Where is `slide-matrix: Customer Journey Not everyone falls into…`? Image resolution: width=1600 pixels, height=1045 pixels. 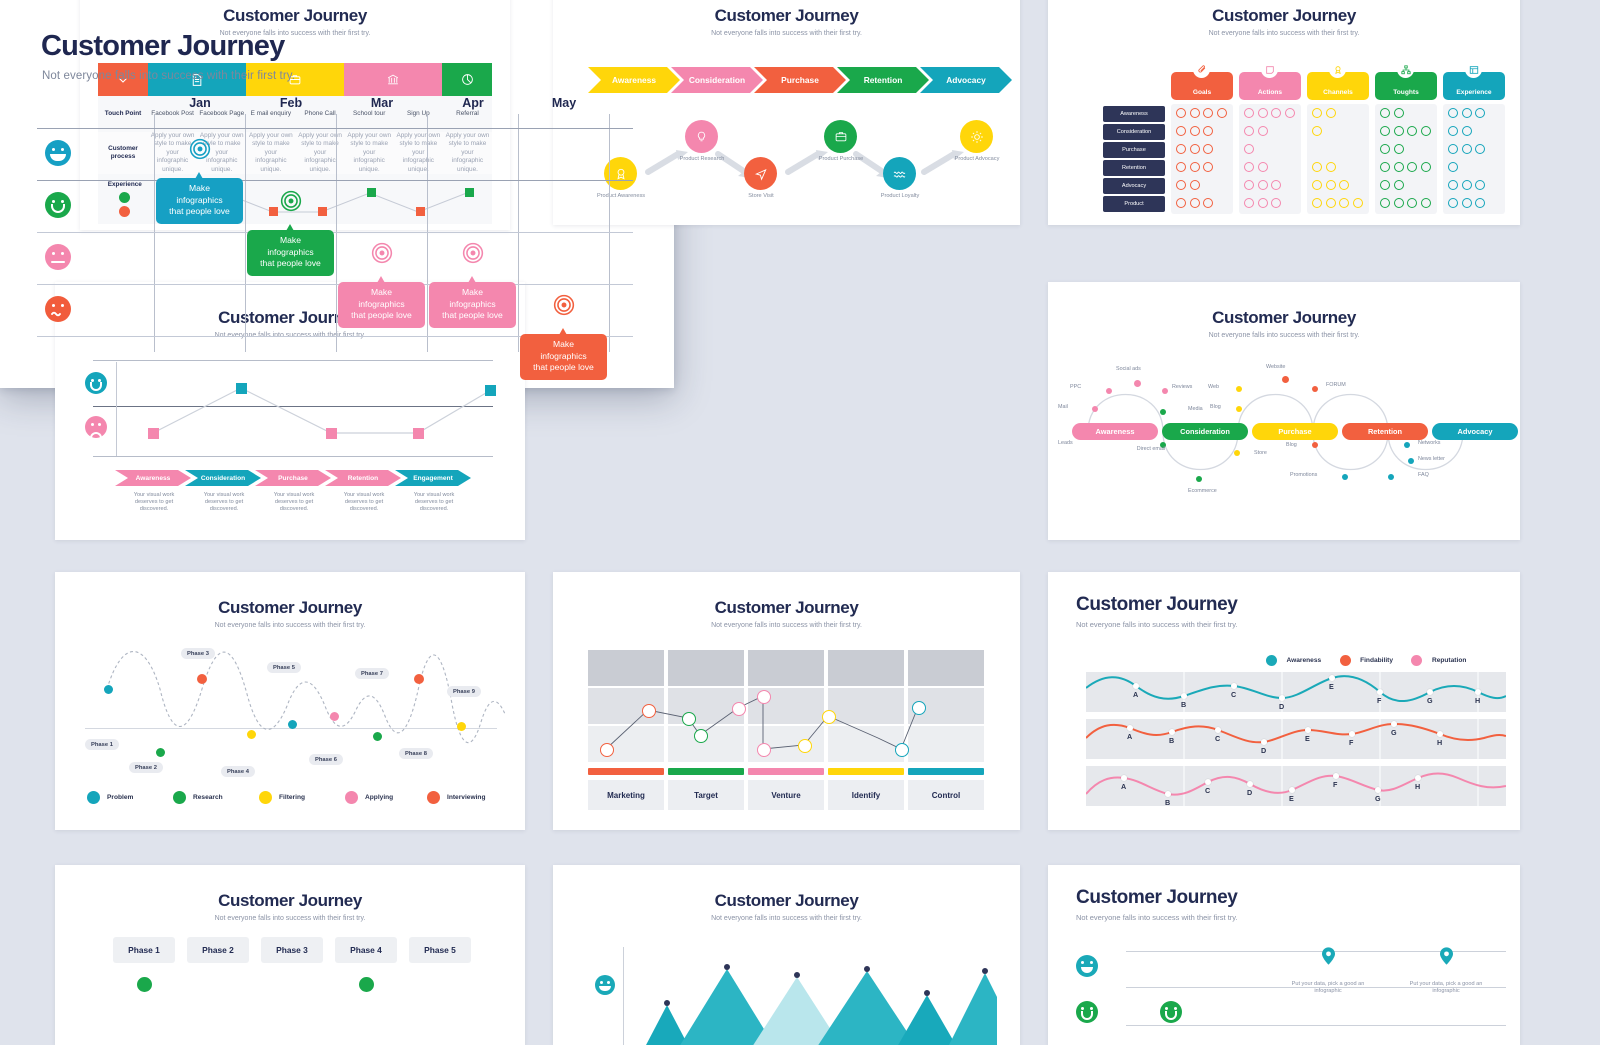
slide-matrix: Customer Journey Not everyone falls into… is located at coordinates (1284, 112).